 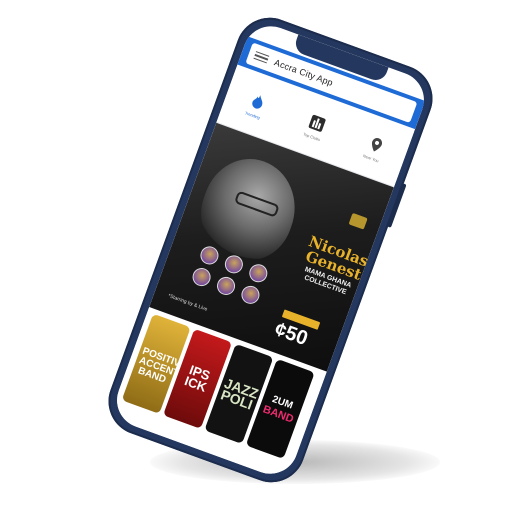 What do you see at coordinates (261, 57) in the screenshot?
I see `hamburger-menu-icon` at bounding box center [261, 57].